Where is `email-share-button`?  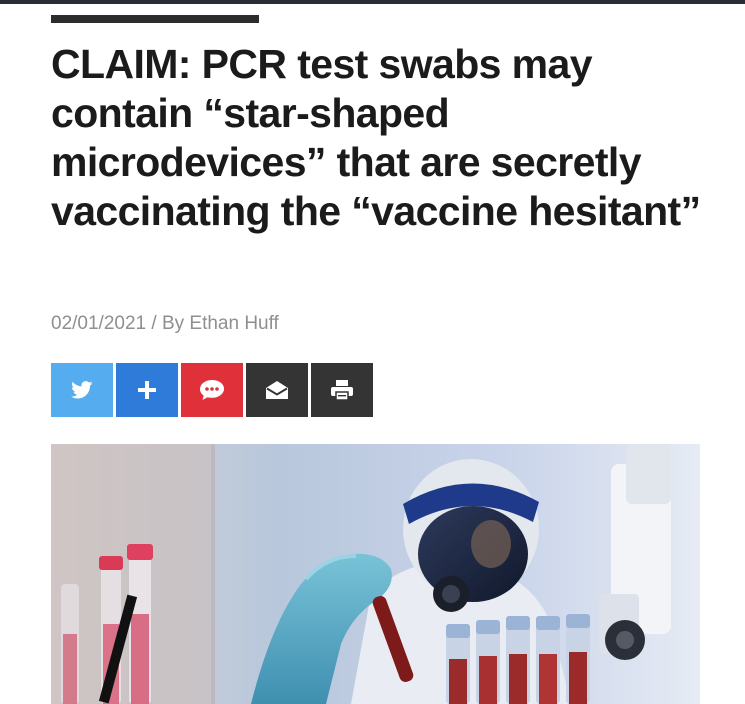
email-share-button is located at coordinates (277, 390).